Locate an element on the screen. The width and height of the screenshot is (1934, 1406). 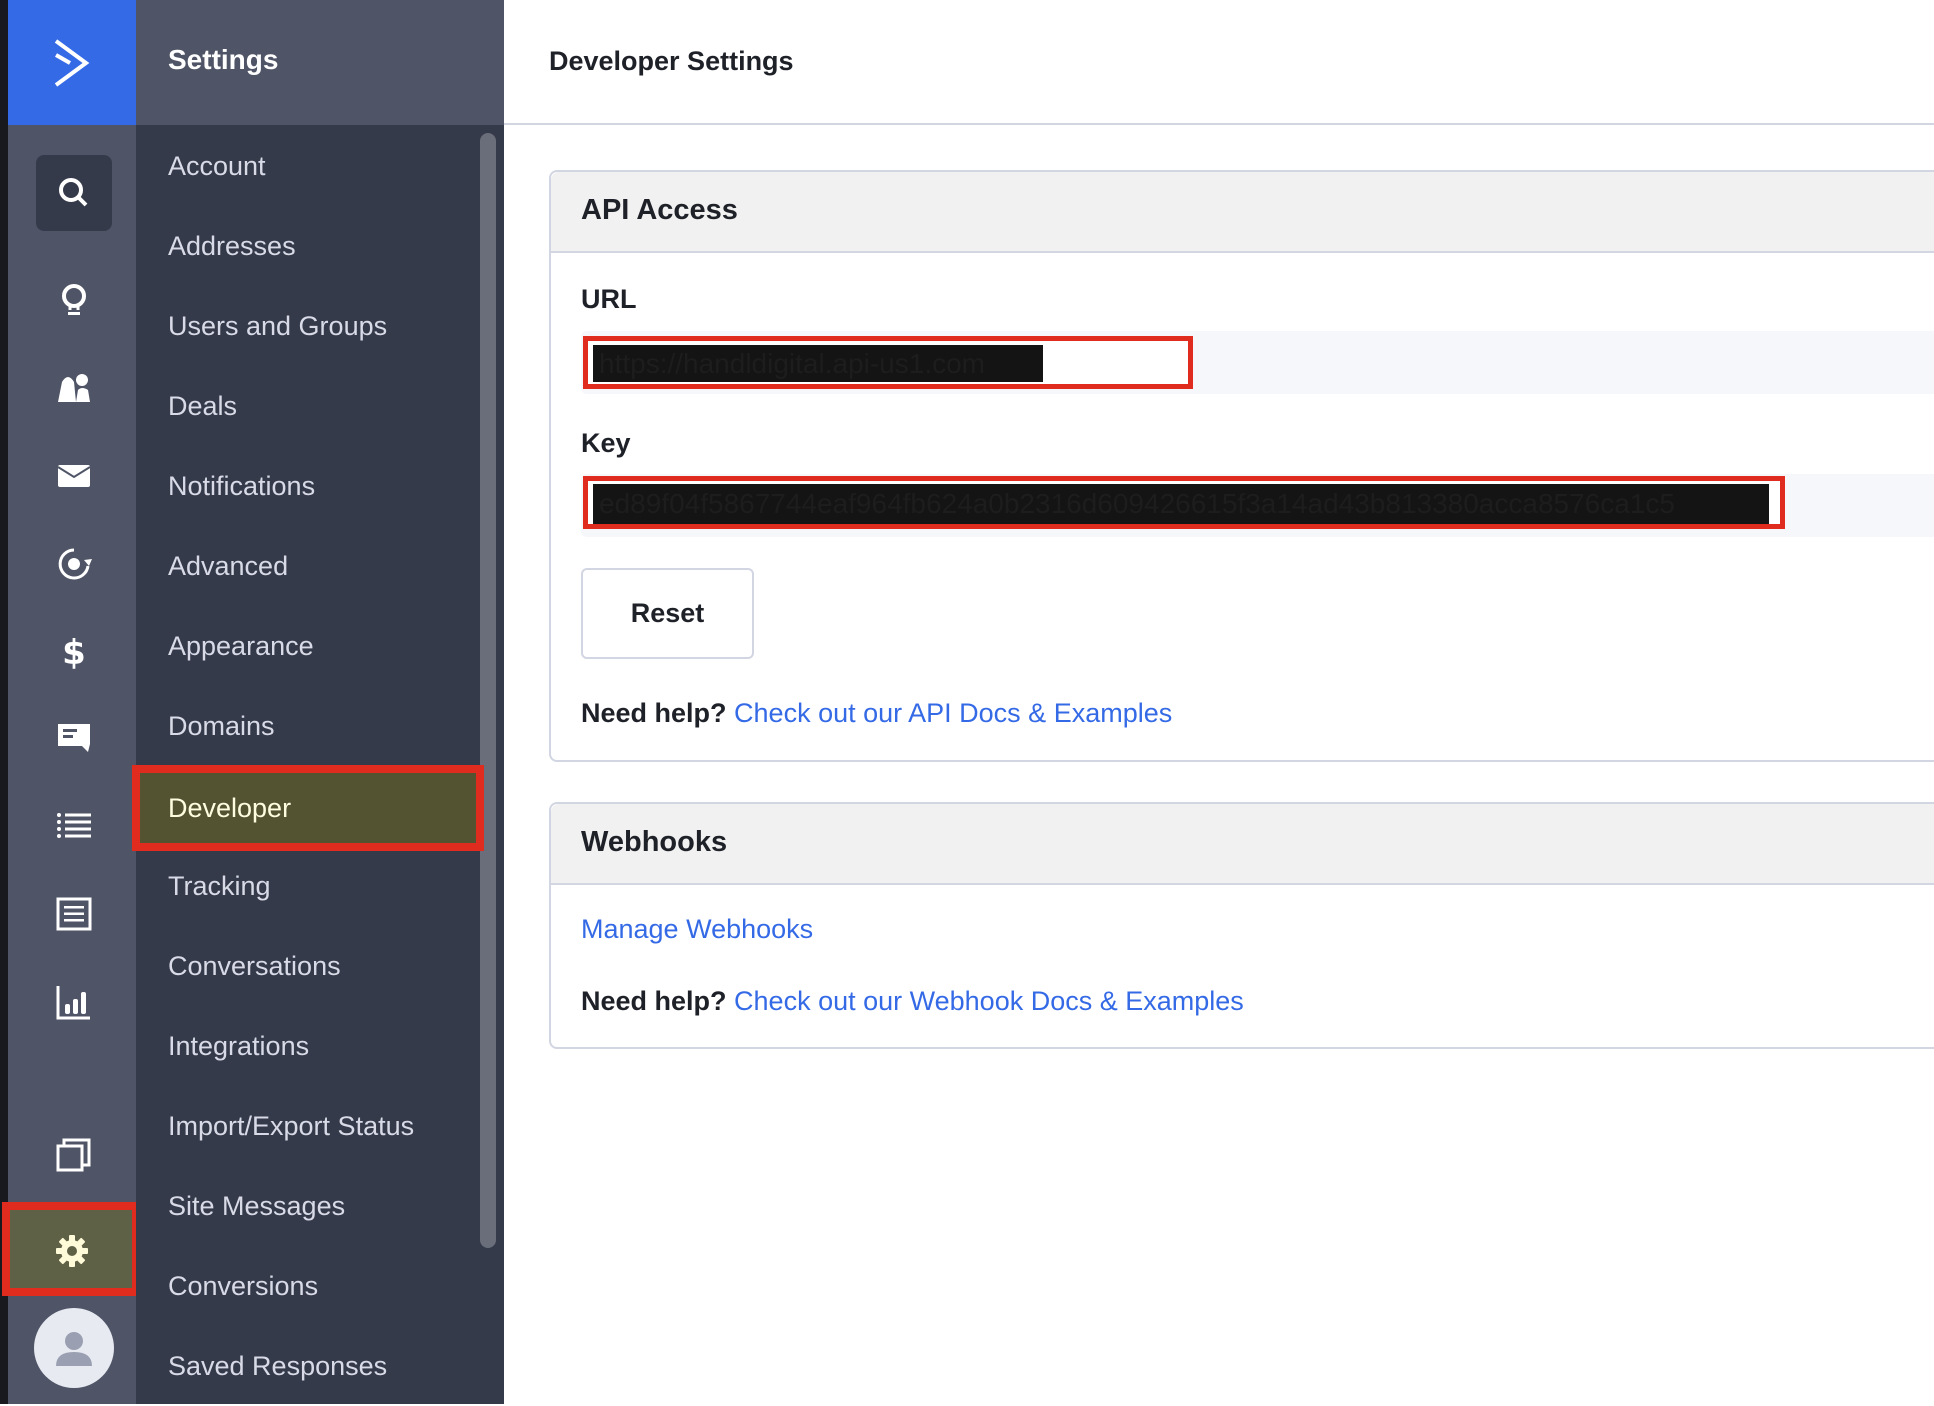
url-field: https://handldigital.api-us1.com is located at coordinates (1257, 362).